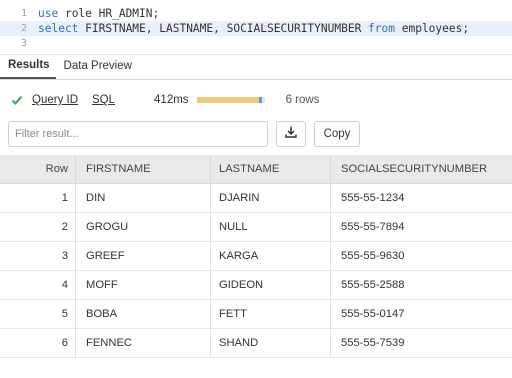 Image resolution: width=512 pixels, height=378 pixels. Describe the element at coordinates (271, 285) in the screenshot. I see `lastname-cell: GIDEON` at that location.